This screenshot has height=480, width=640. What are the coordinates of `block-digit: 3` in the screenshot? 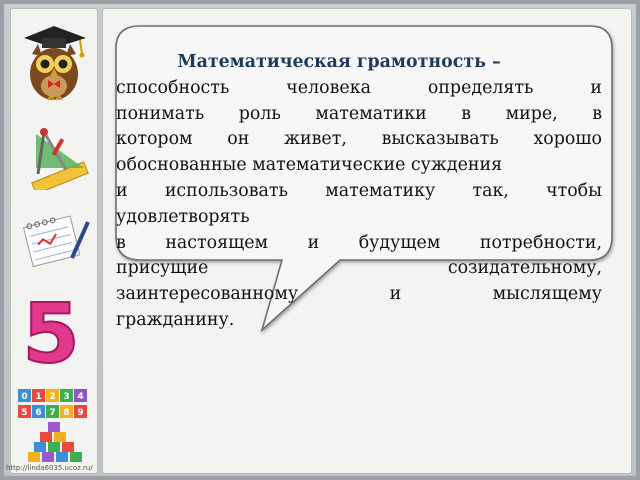 It's located at (66, 397).